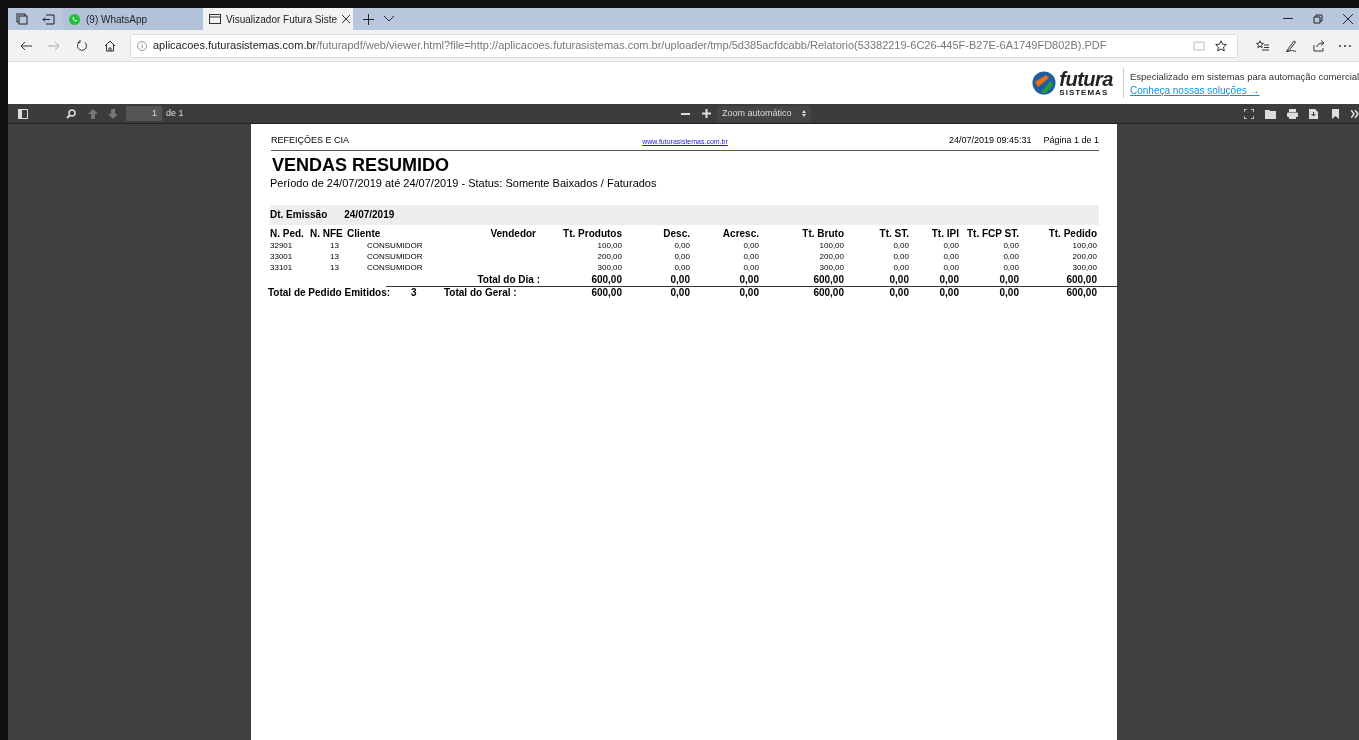 The width and height of the screenshot is (1359, 740). I want to click on home-icon, so click(110, 45).